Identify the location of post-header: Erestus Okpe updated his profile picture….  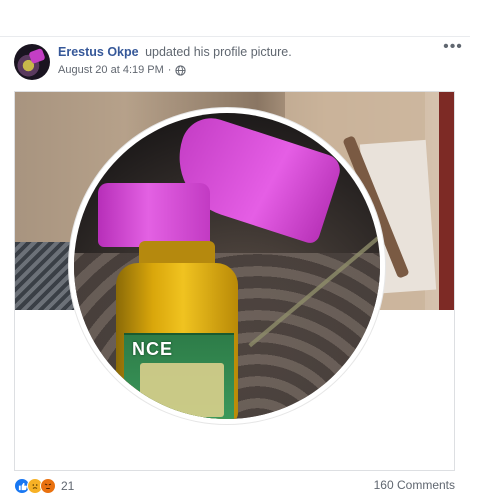
(175, 52).